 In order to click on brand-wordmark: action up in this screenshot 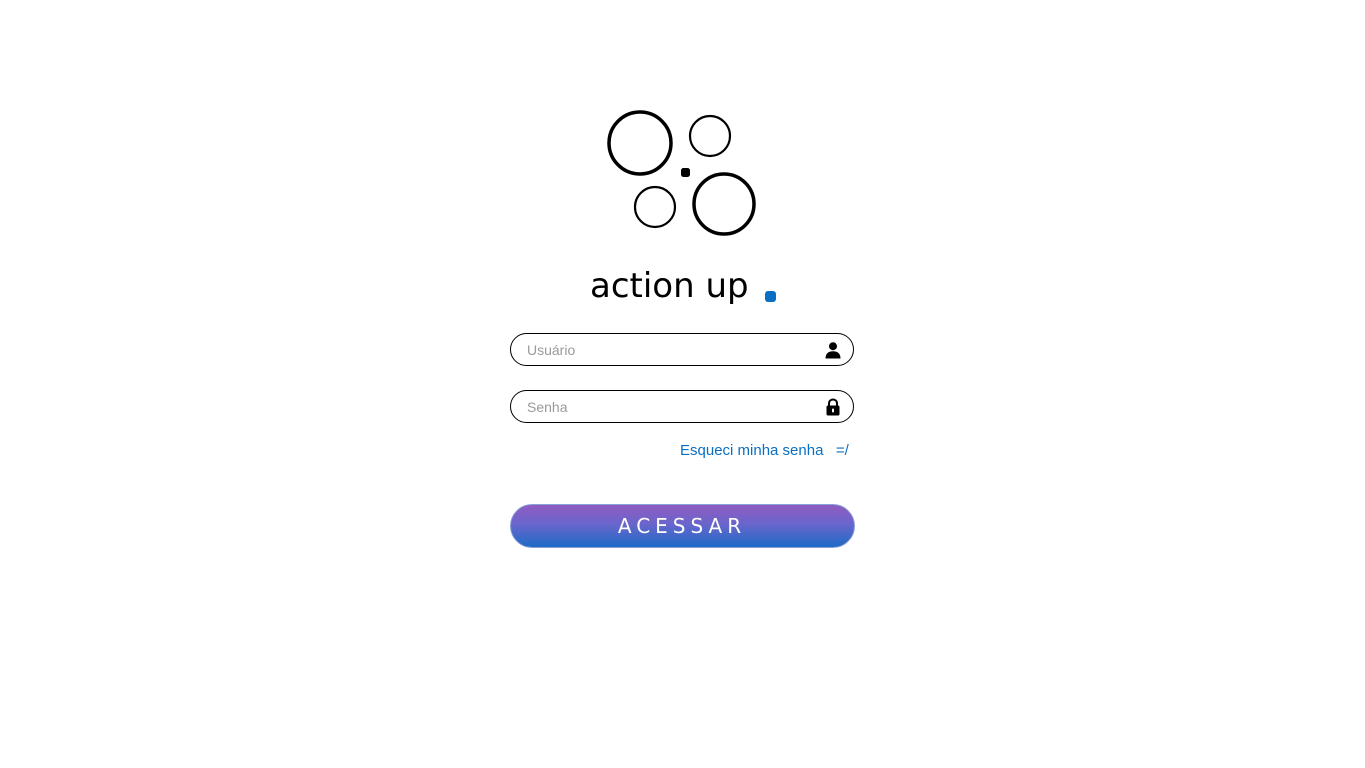, I will do `click(683, 284)`.